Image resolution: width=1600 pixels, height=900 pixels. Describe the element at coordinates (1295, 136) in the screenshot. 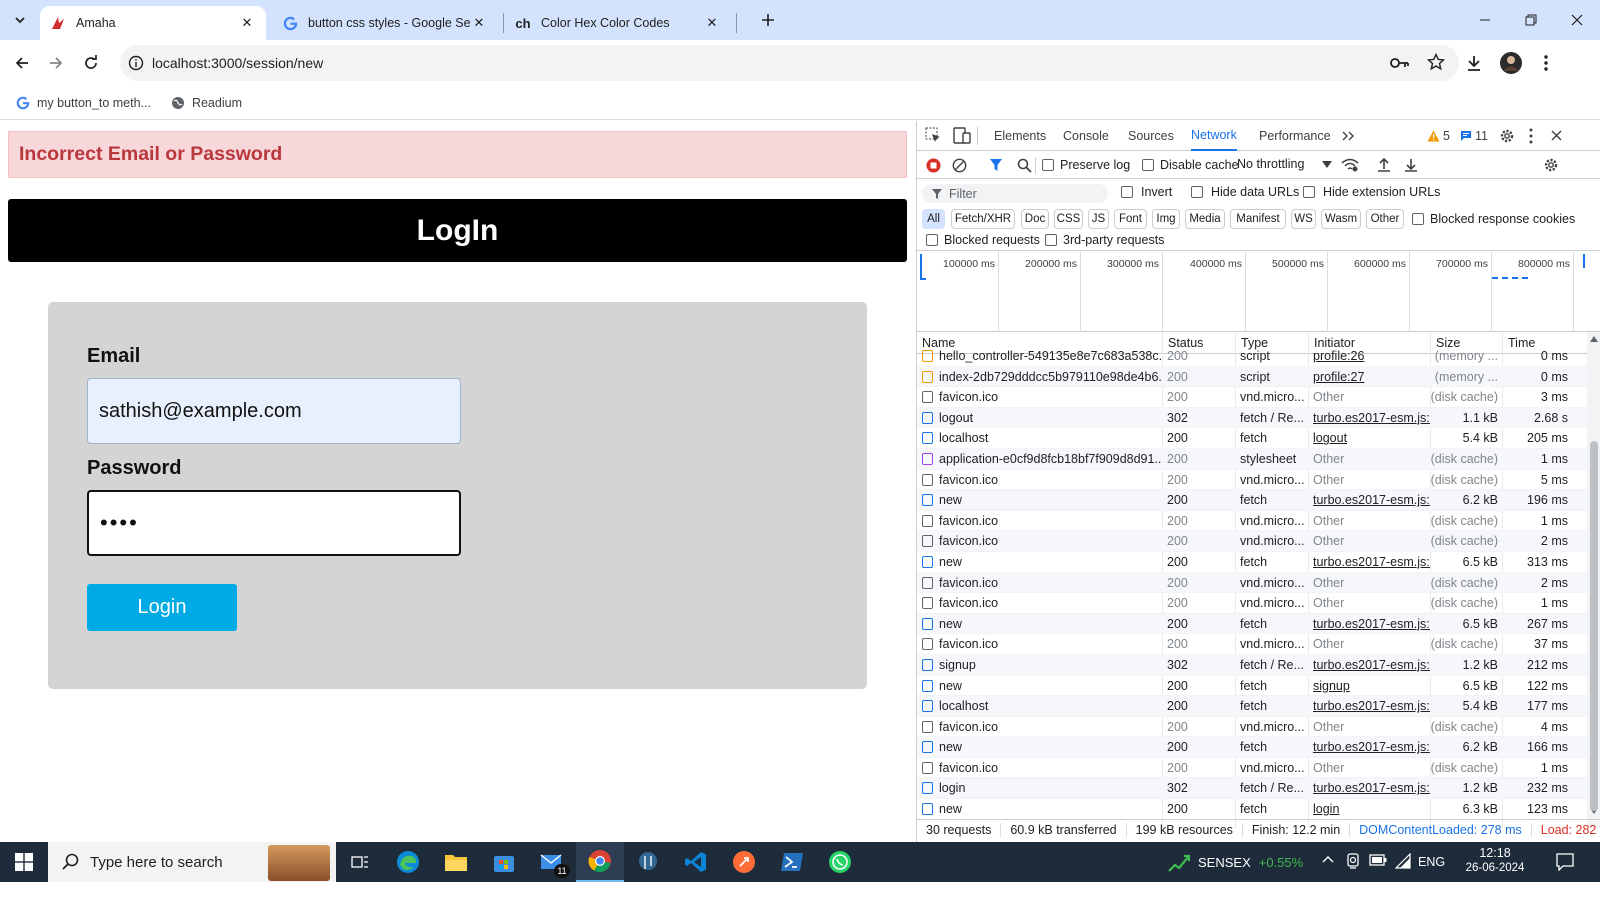

I see `tab-performance: Performance` at that location.